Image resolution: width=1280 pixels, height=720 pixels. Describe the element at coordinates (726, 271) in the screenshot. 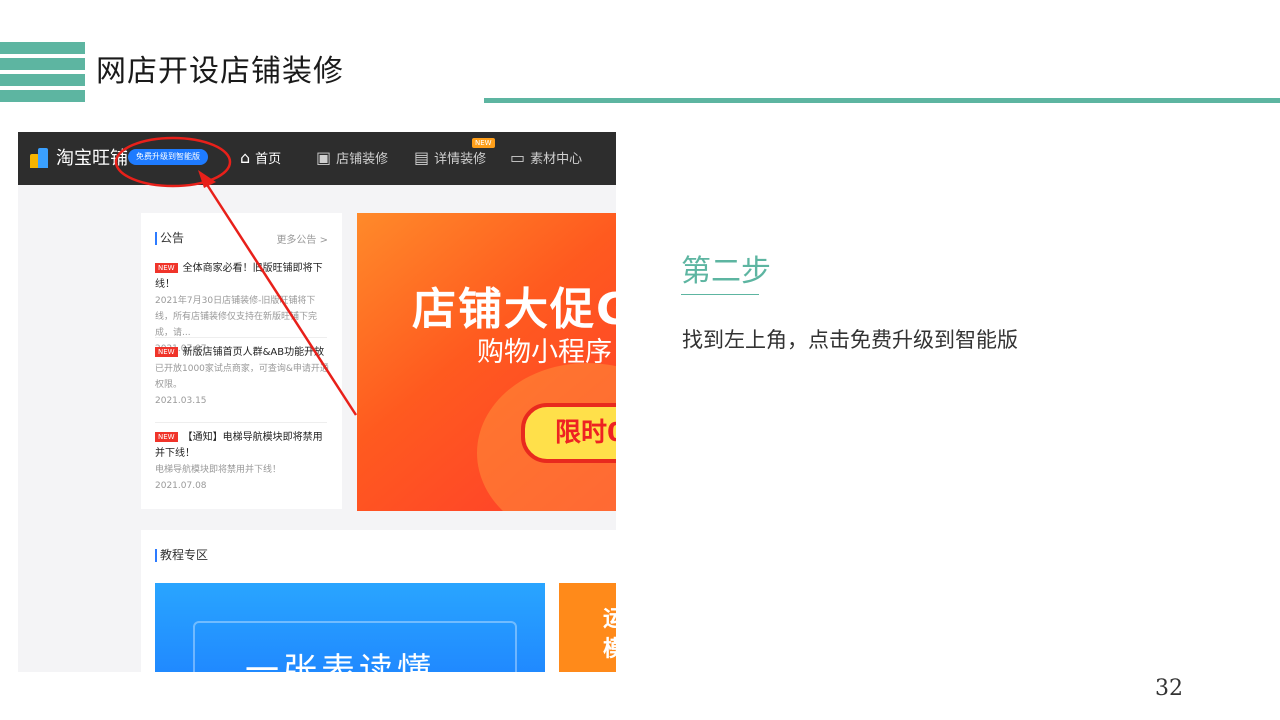

I see `step-title: 第二步` at that location.